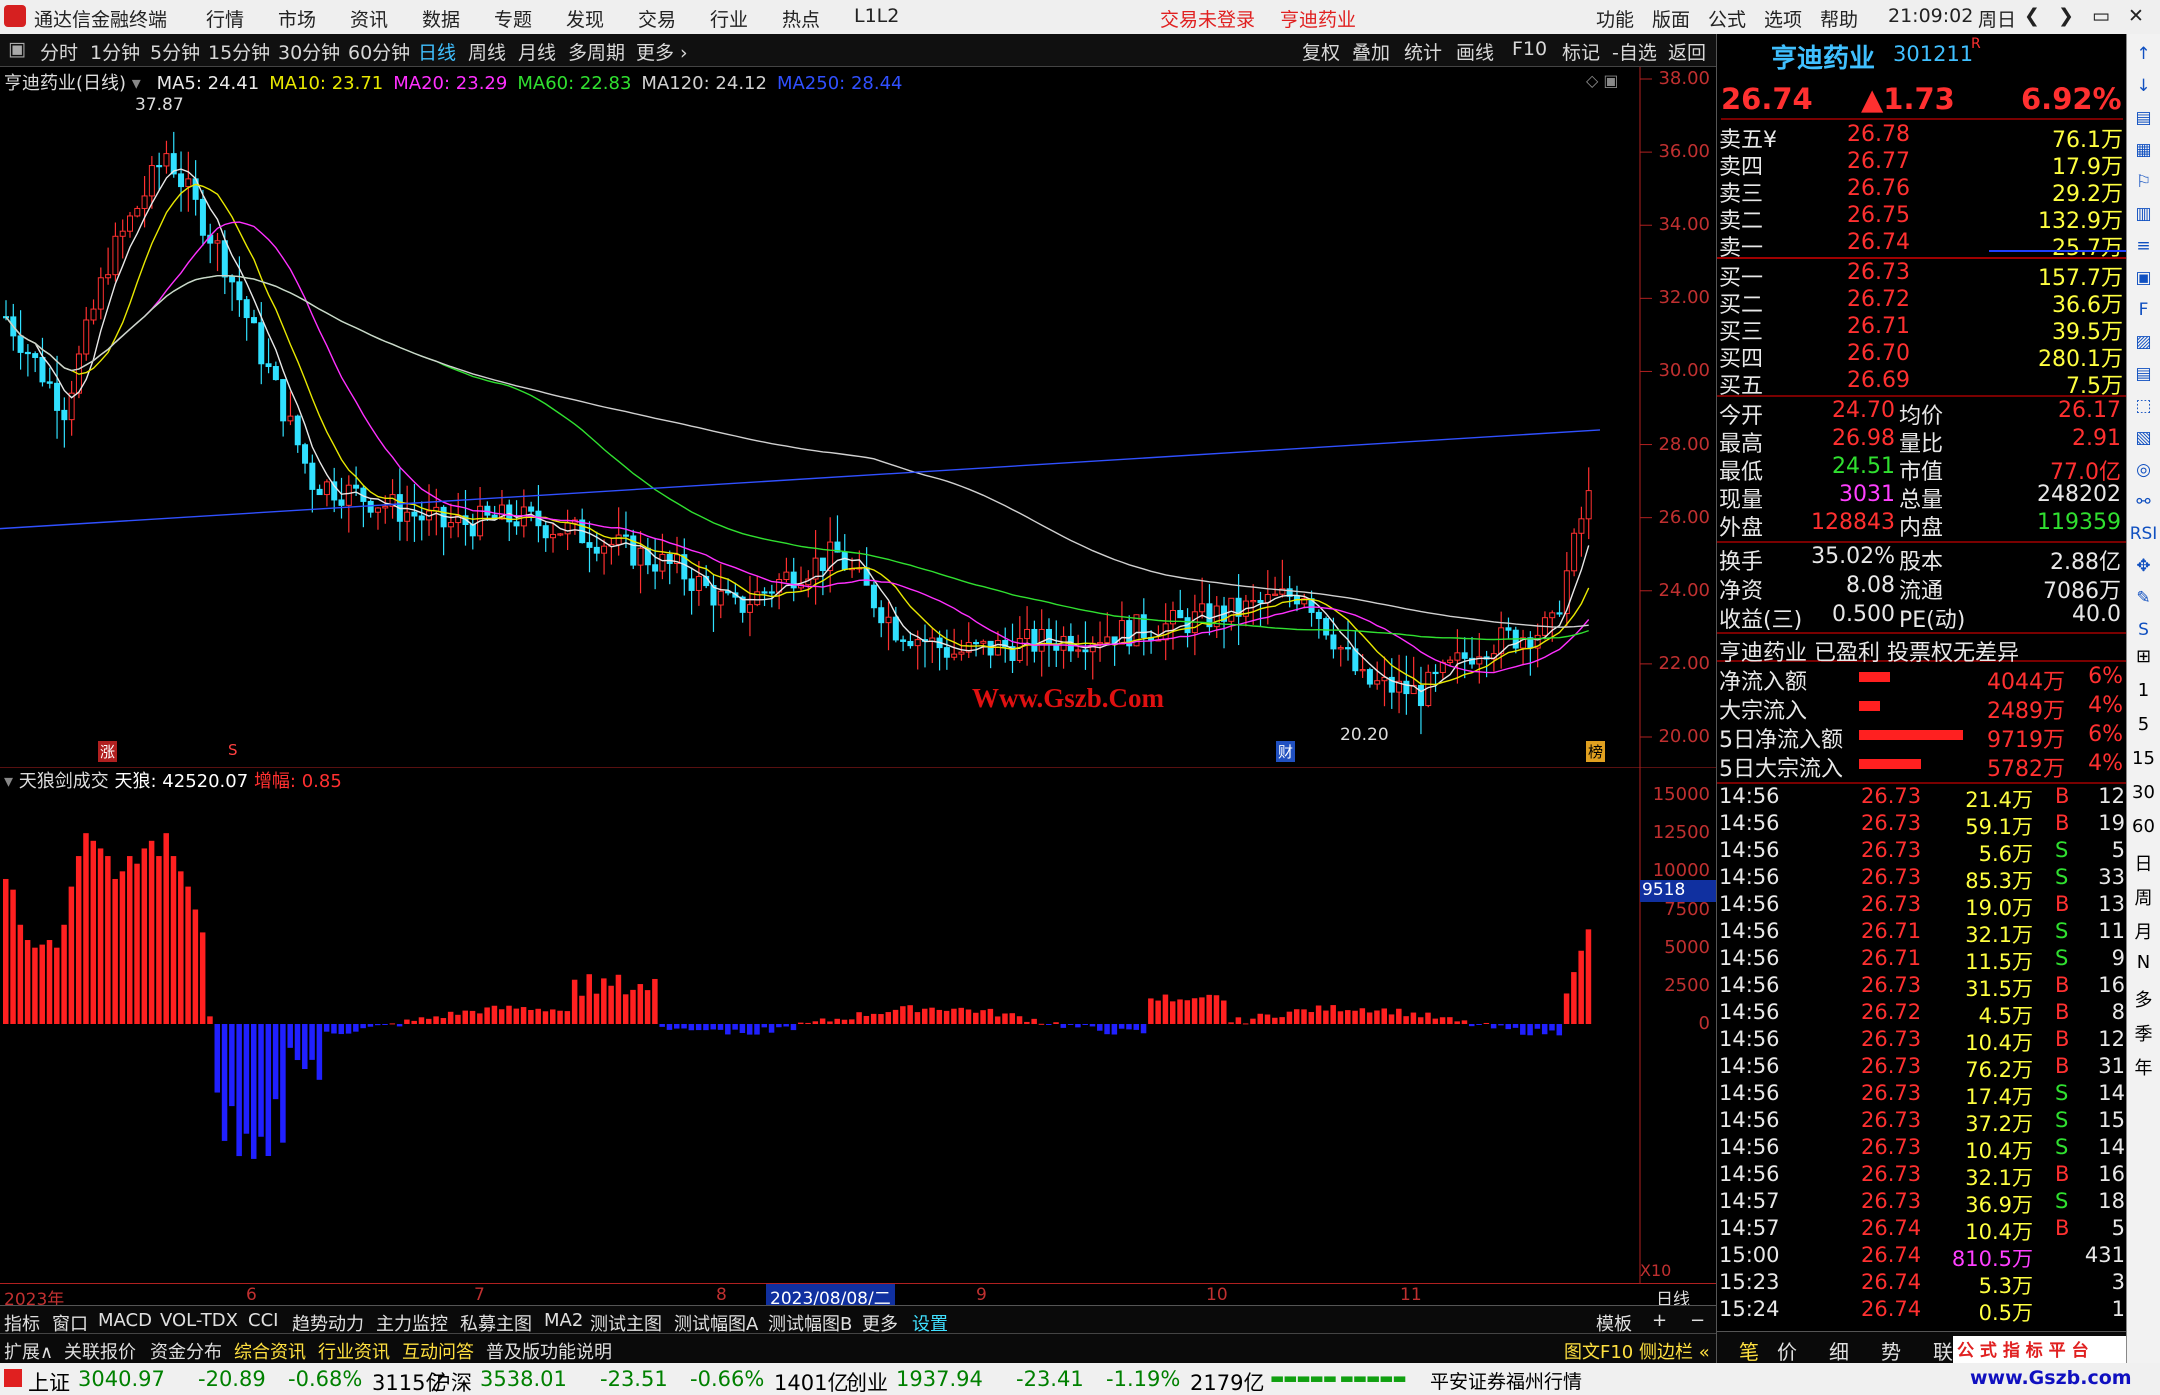 The width and height of the screenshot is (2160, 1395). I want to click on orderbook-row: 卖二 26.75 132.9万, so click(1922, 218).